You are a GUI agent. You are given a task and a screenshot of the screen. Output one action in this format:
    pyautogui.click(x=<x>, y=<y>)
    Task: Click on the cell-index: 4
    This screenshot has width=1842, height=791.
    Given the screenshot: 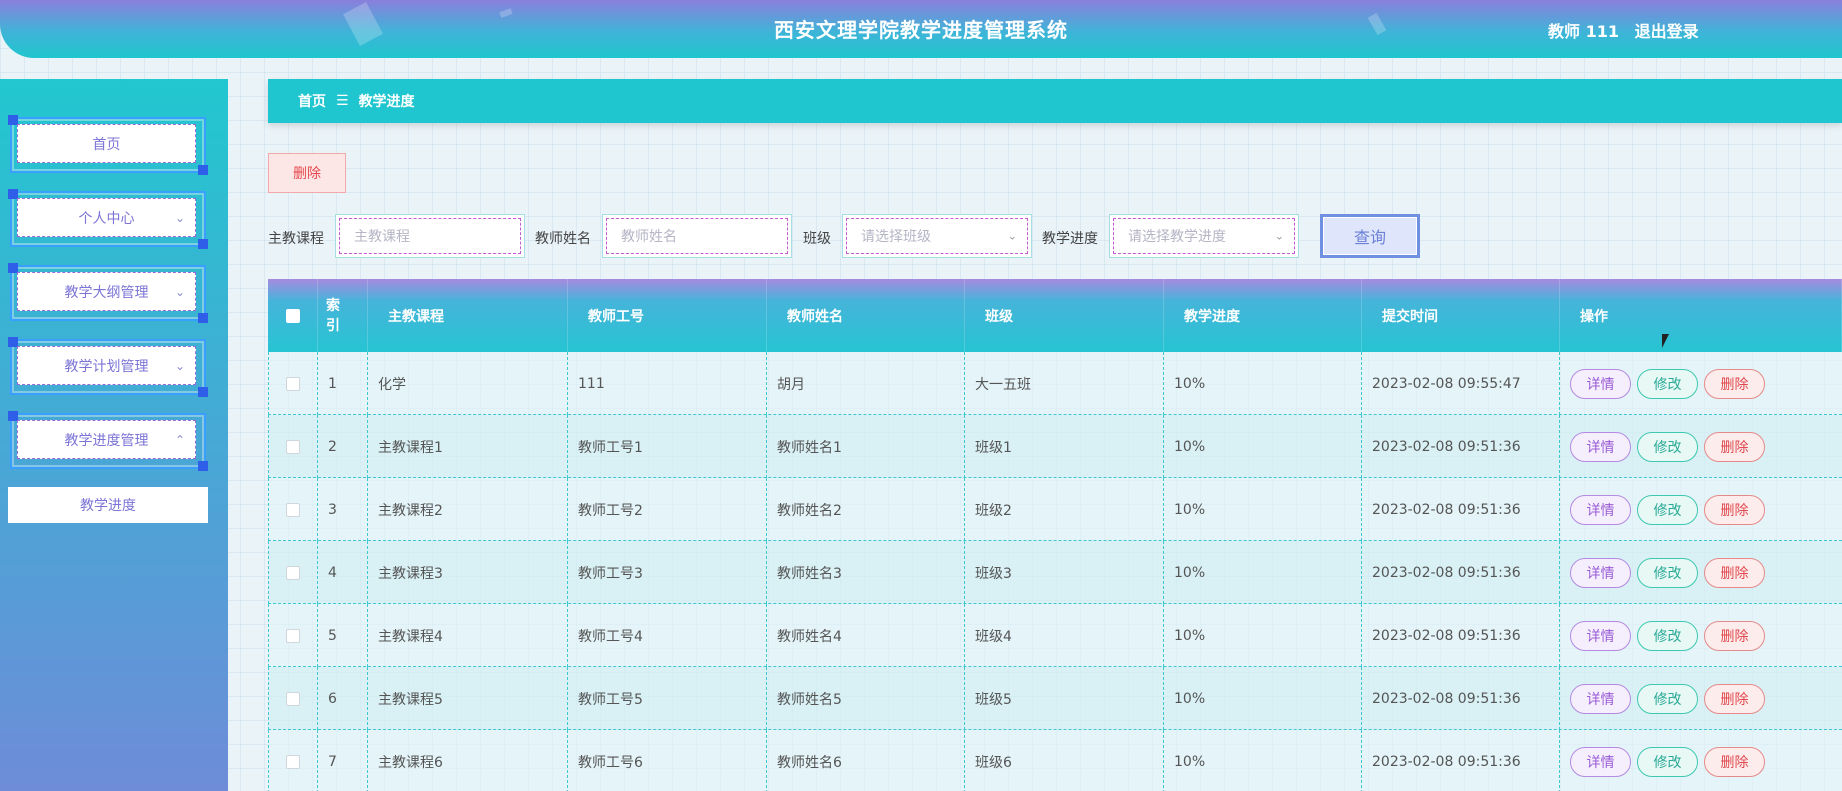 What is the action you would take?
    pyautogui.click(x=343, y=572)
    